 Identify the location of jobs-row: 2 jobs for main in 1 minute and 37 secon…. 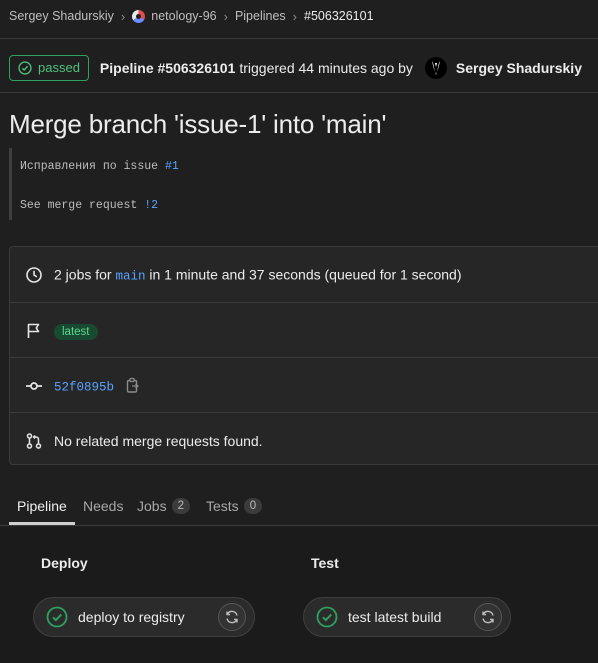
(304, 274).